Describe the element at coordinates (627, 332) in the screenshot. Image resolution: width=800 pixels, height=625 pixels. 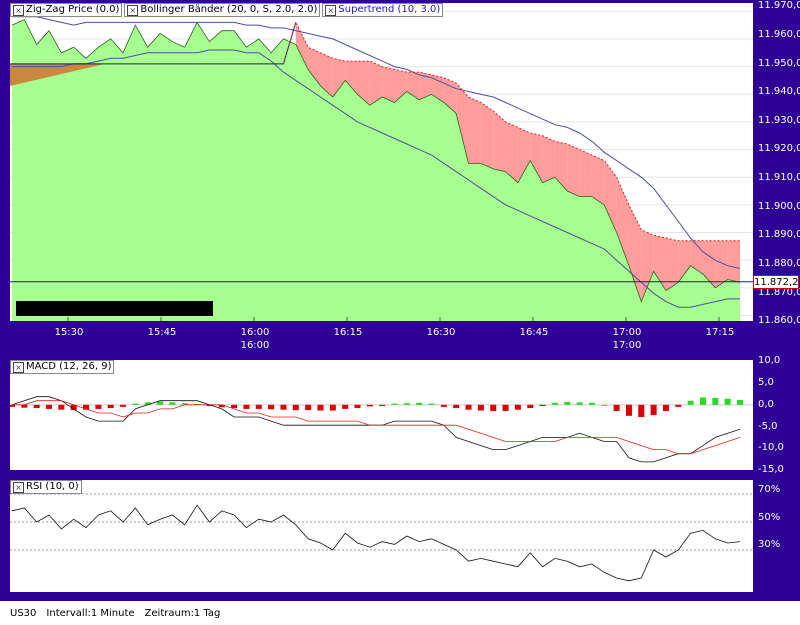
I see `x-tick-label: 17:00` at that location.